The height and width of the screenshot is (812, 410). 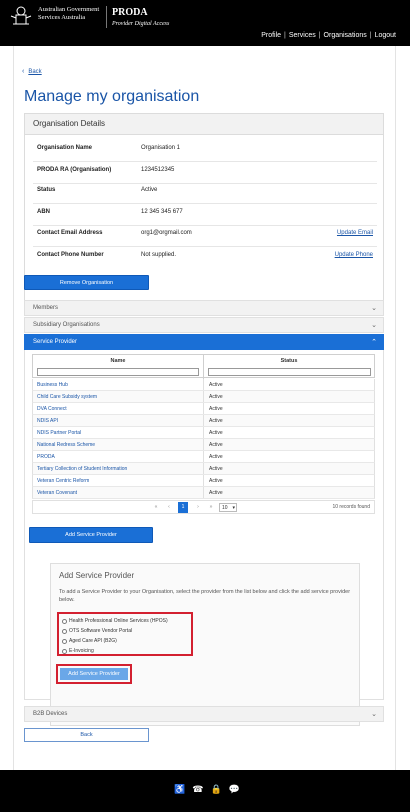 I want to click on footer-icons: ♿ ☎ 🔒 💬, so click(x=207, y=789).